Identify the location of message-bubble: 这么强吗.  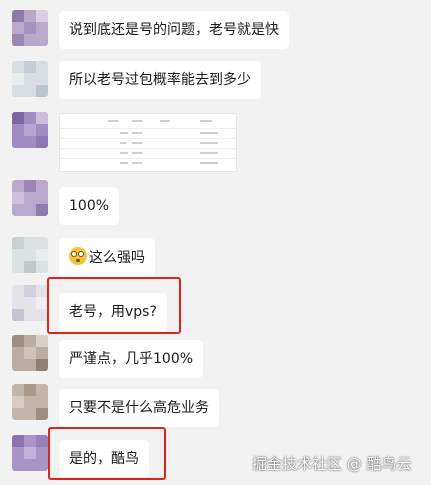
(107, 257).